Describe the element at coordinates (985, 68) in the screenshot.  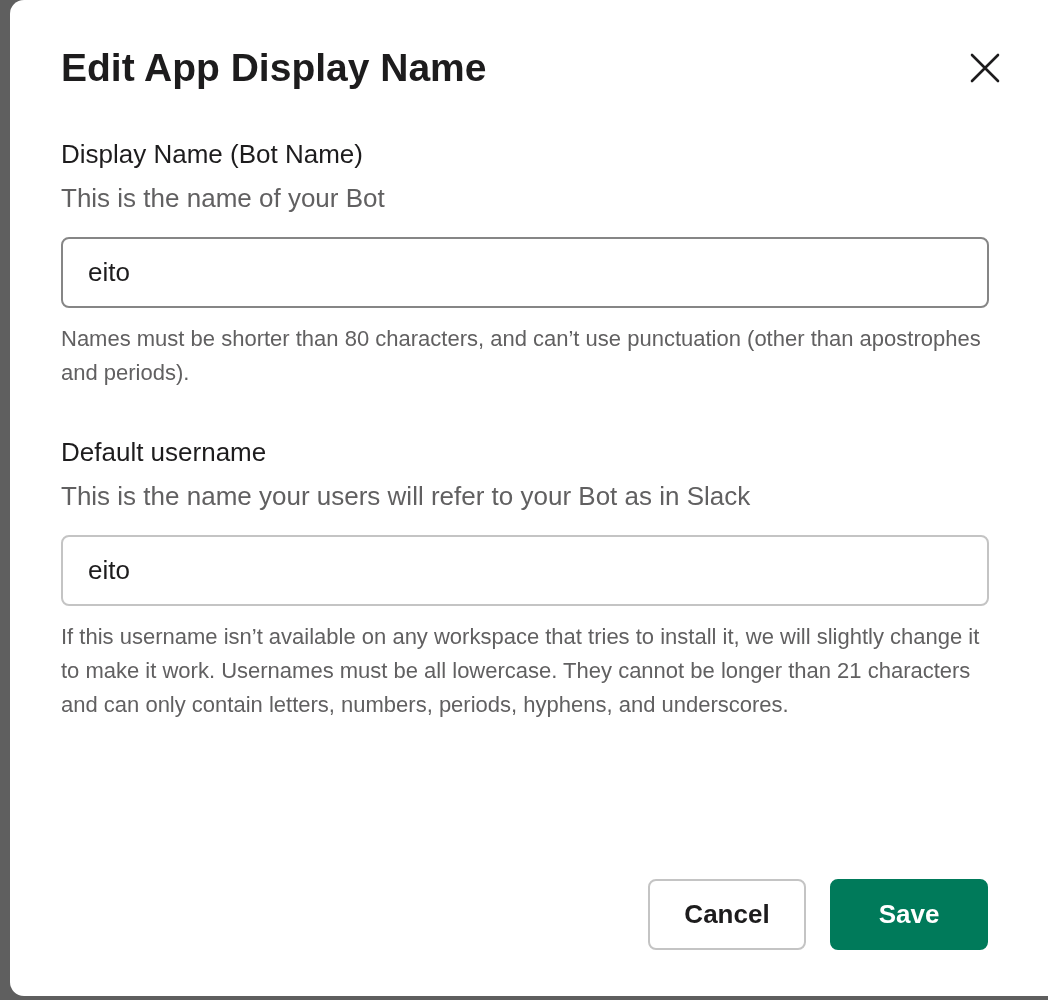
I see `close-icon` at that location.